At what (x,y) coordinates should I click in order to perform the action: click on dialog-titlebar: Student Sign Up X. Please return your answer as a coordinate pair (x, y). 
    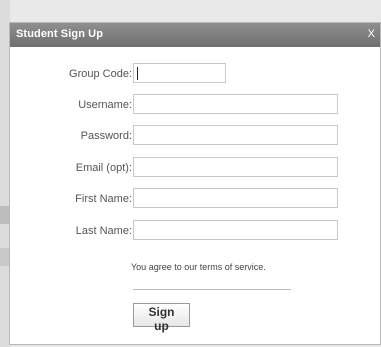
    Looking at the image, I should click on (195, 35).